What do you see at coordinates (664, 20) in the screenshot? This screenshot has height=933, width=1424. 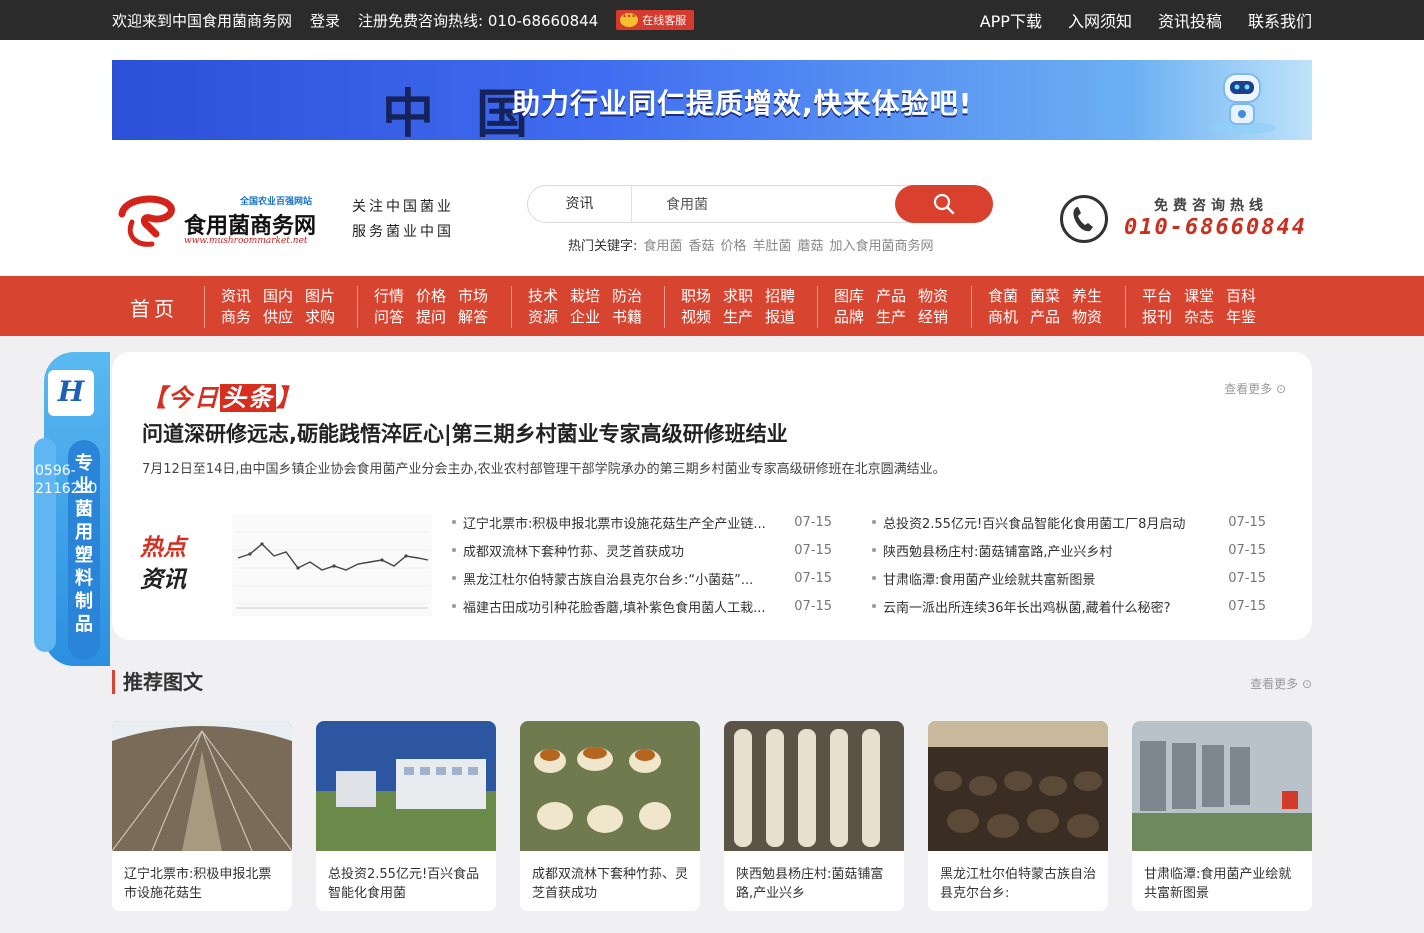 I see `online-service-label: 在线客服` at bounding box center [664, 20].